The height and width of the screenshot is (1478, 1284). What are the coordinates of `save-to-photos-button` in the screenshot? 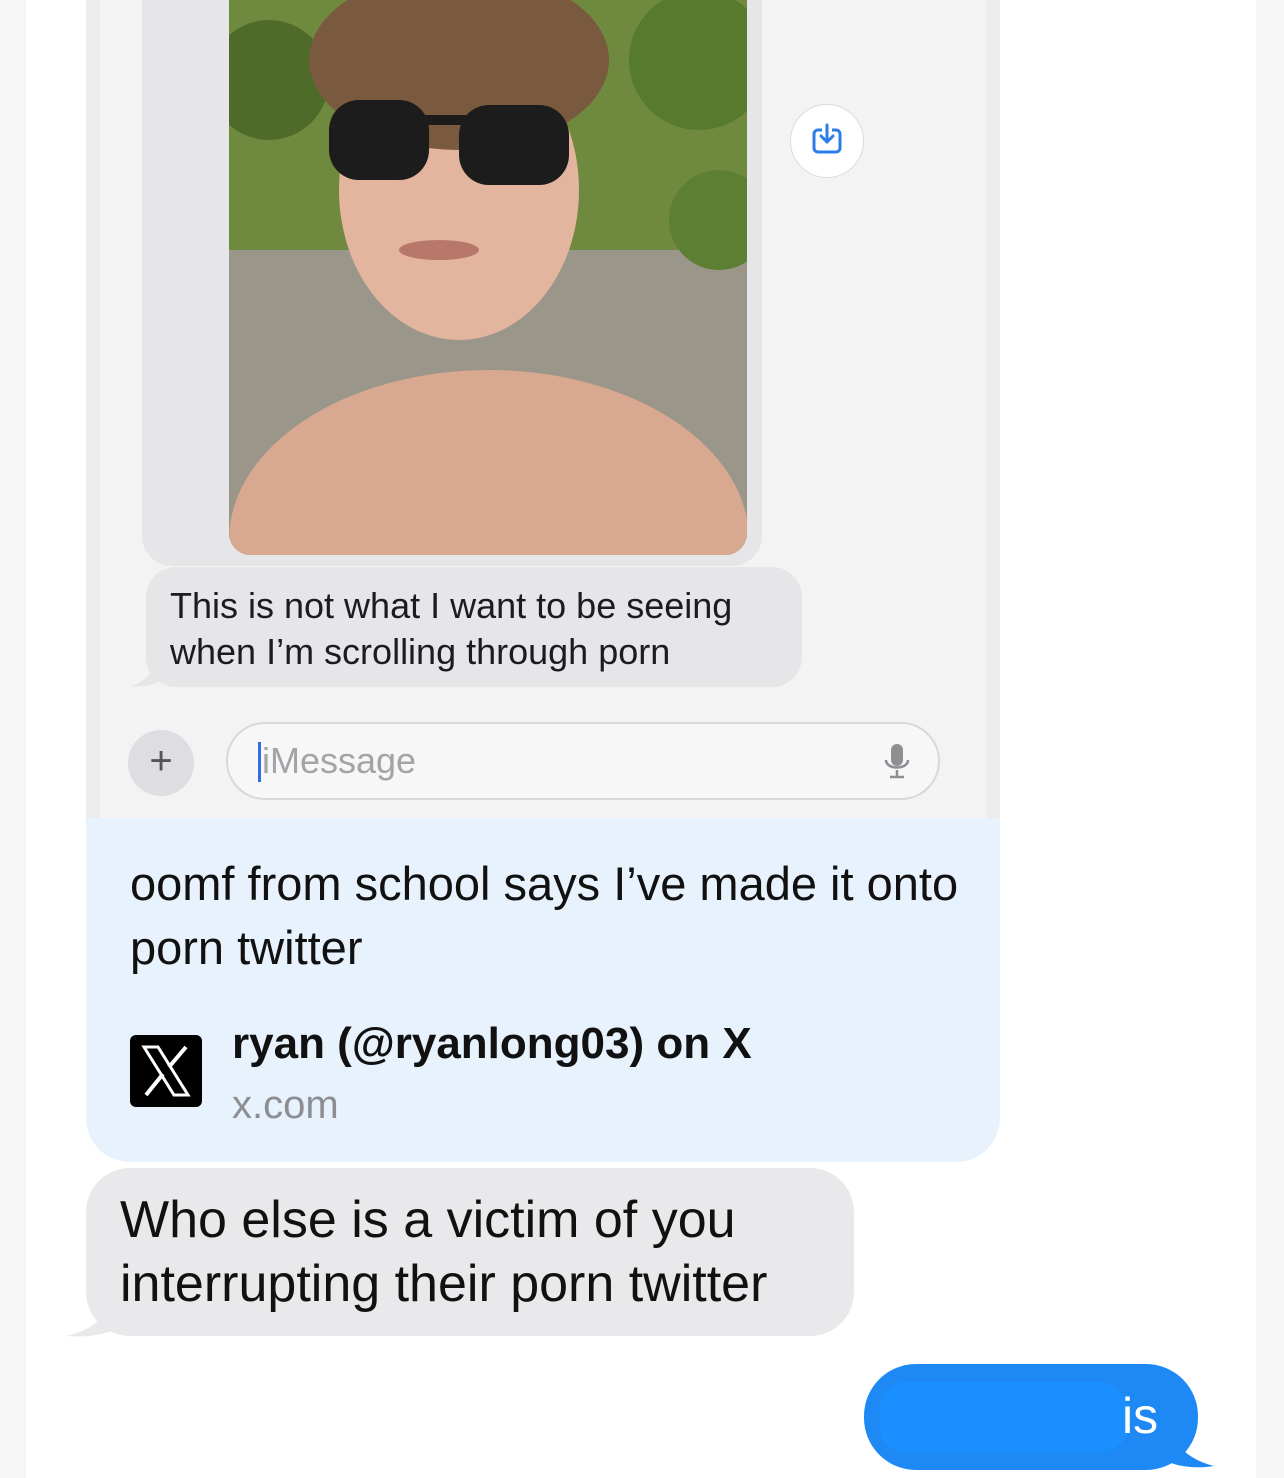 It's located at (827, 141).